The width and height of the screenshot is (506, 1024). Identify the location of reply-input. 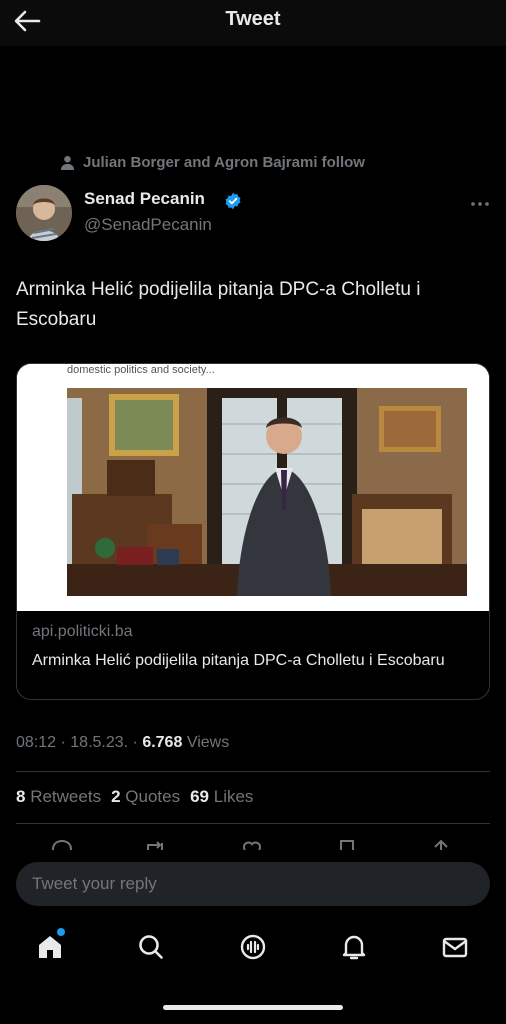
(253, 884).